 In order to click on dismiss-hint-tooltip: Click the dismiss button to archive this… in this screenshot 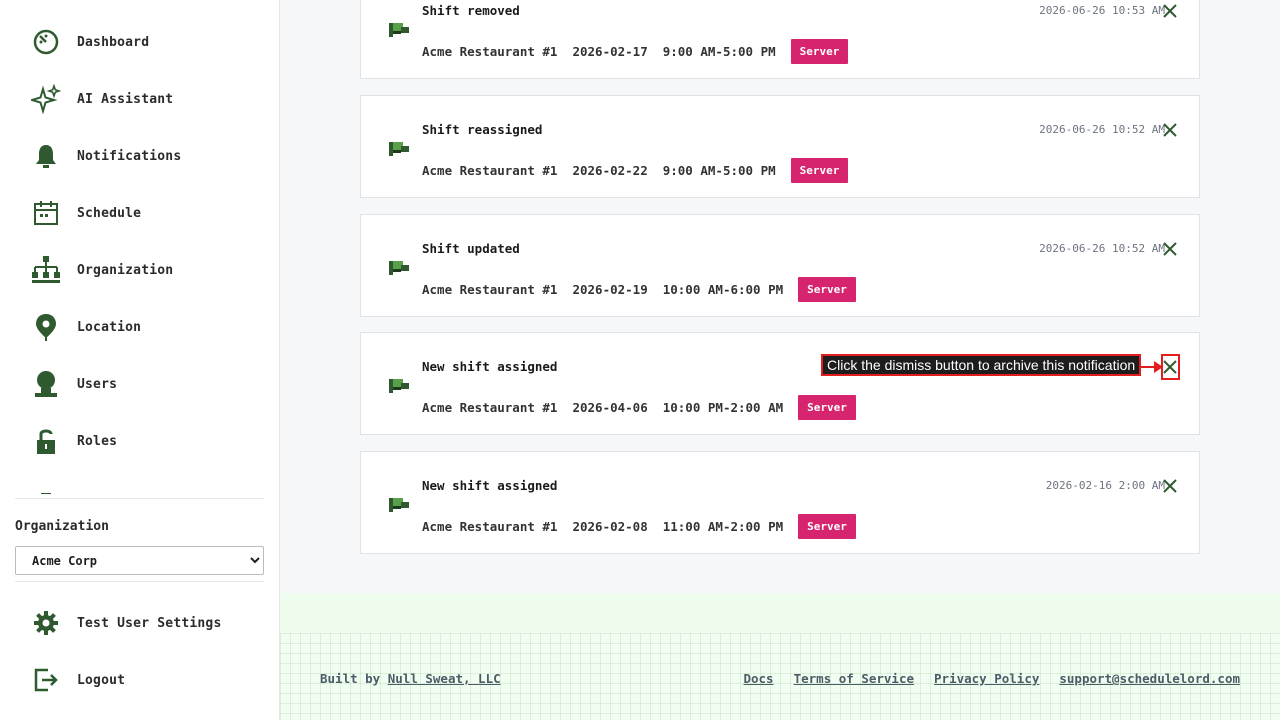, I will do `click(981, 365)`.